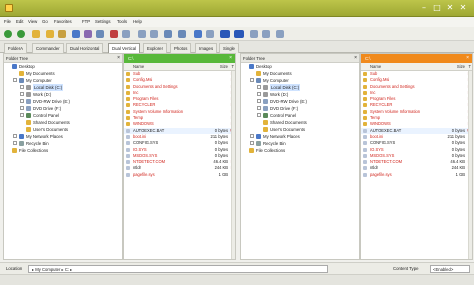 This screenshot has height=285, width=474. I want to click on view-icon, so click(142, 34).